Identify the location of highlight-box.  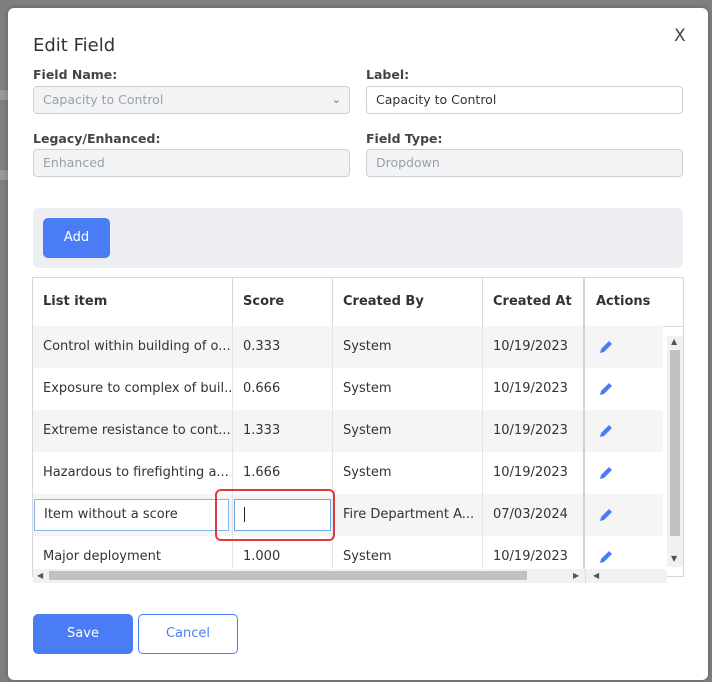
(275, 515).